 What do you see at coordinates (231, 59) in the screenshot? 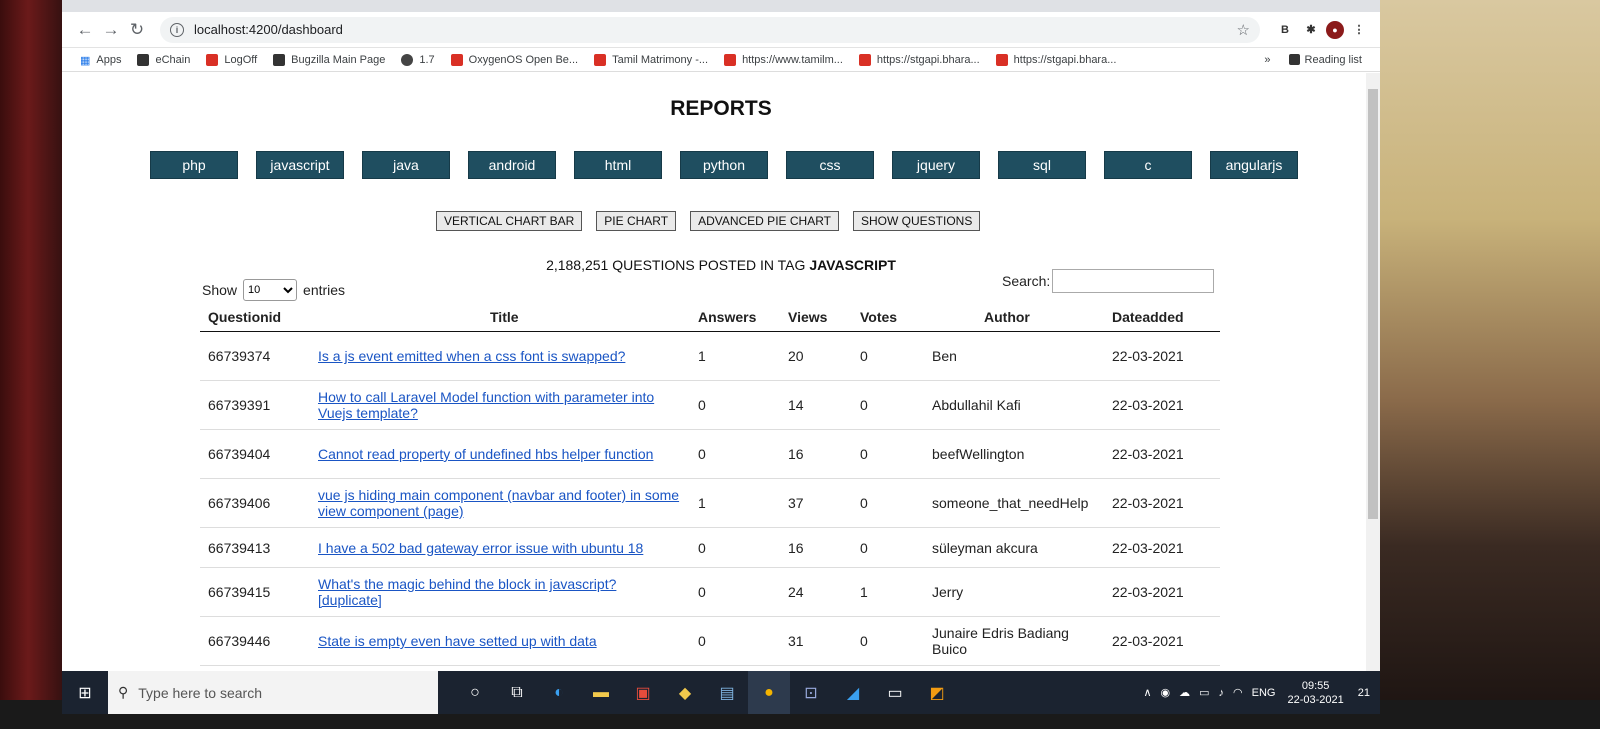
I see `bookmark-logoff: LogOff` at bounding box center [231, 59].